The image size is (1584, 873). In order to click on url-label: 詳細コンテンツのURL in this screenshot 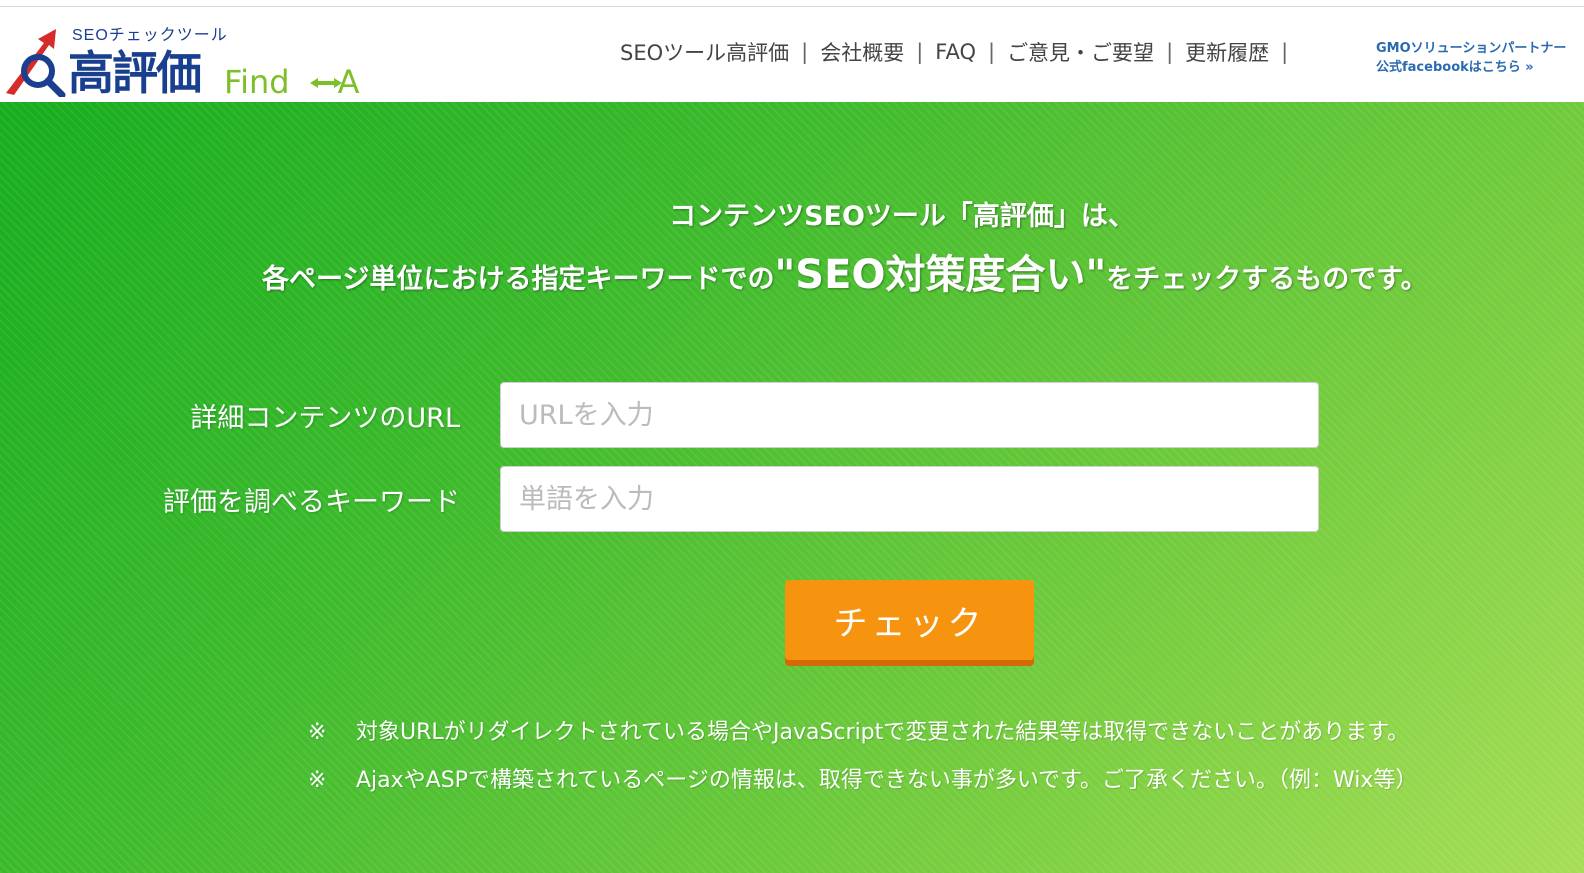, I will do `click(325, 418)`.